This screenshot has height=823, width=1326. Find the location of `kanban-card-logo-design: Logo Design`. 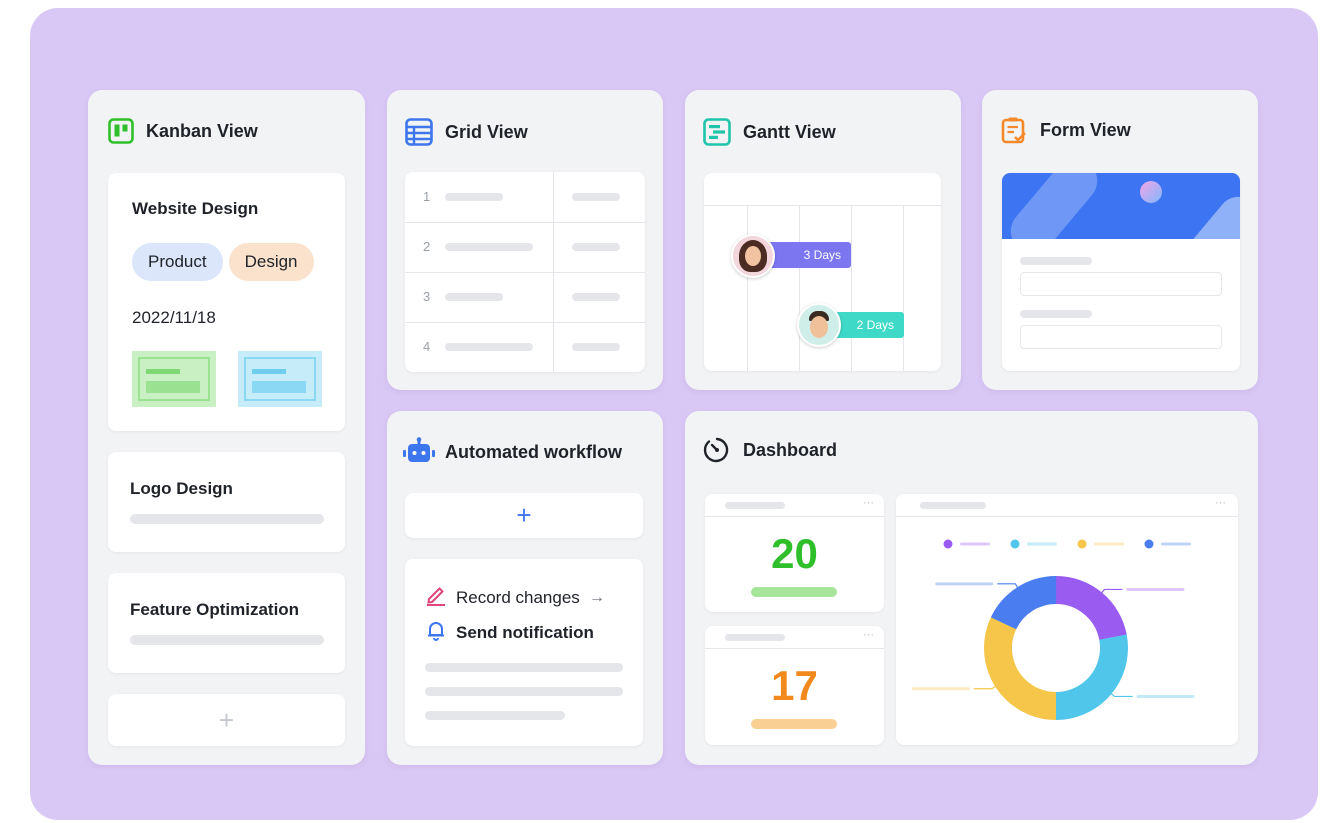

kanban-card-logo-design: Logo Design is located at coordinates (226, 502).